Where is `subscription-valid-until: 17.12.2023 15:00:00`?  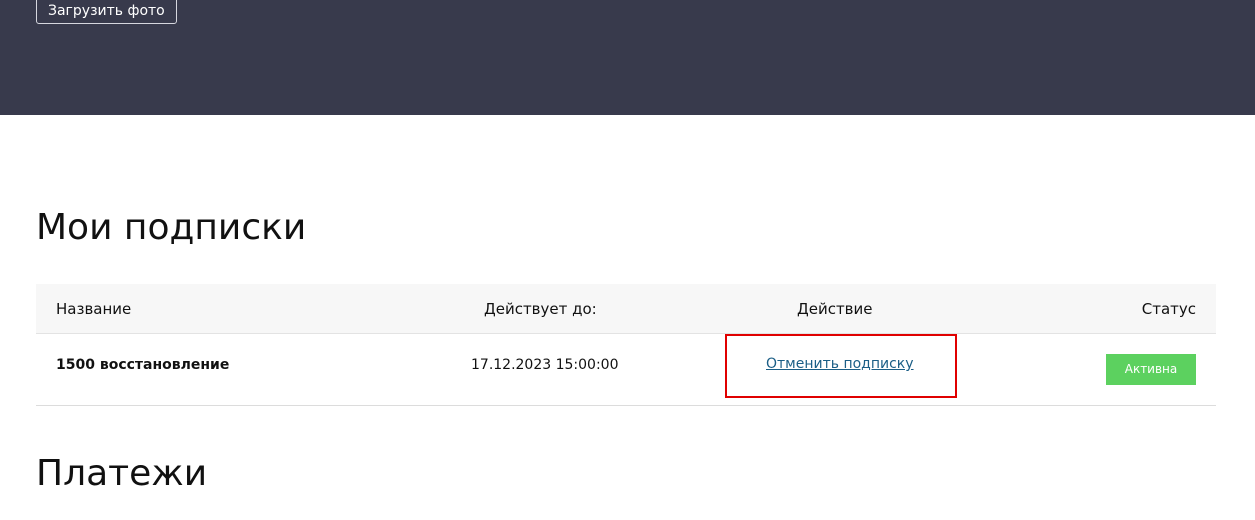
subscription-valid-until: 17.12.2023 15:00:00 is located at coordinates (545, 365).